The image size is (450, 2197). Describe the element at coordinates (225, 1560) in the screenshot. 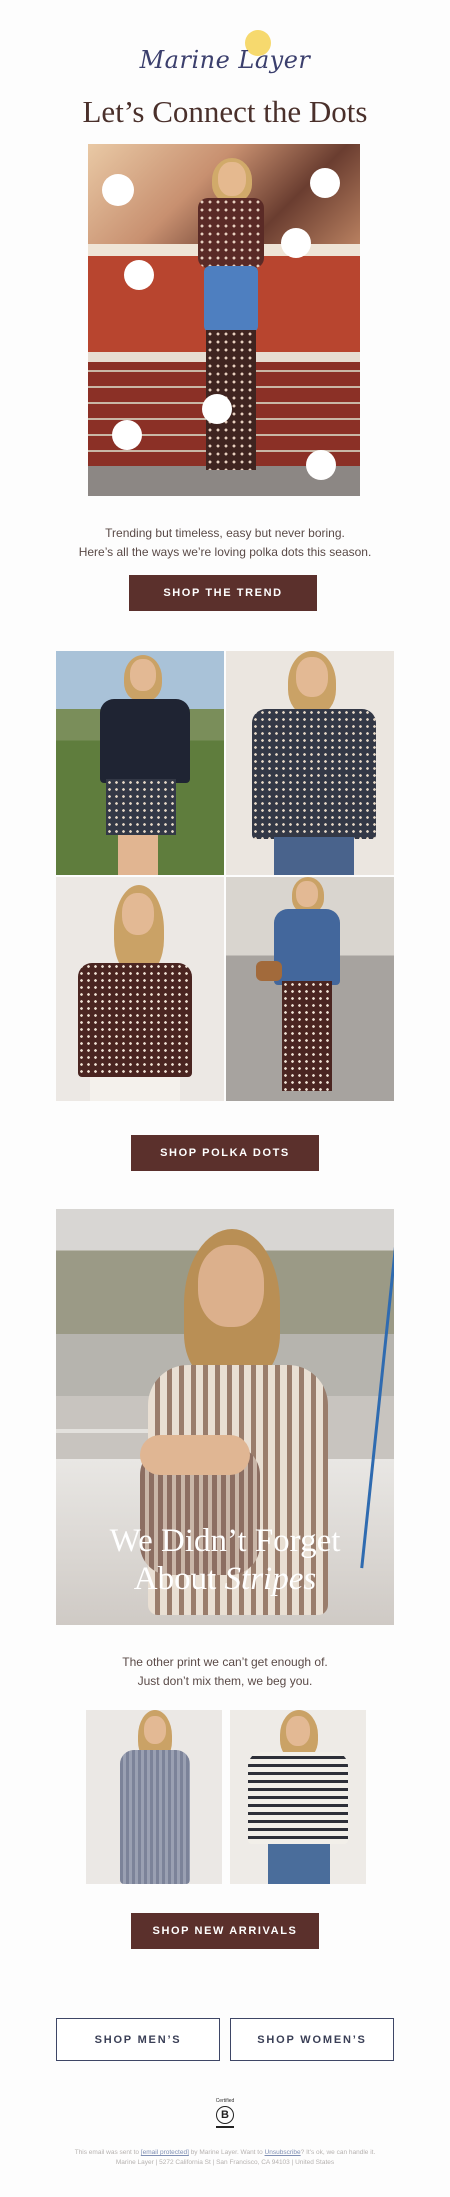

I see `stripes-title: We Didn’t Forget About Stripes` at that location.